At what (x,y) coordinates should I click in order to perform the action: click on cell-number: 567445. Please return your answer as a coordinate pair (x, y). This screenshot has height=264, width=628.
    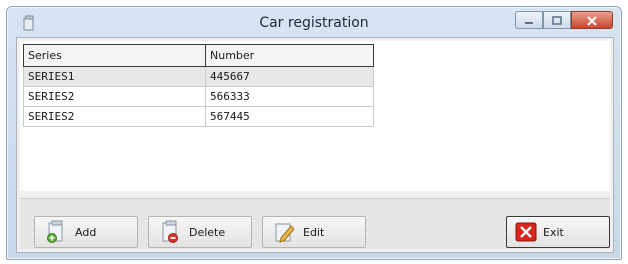
    Looking at the image, I should click on (289, 116).